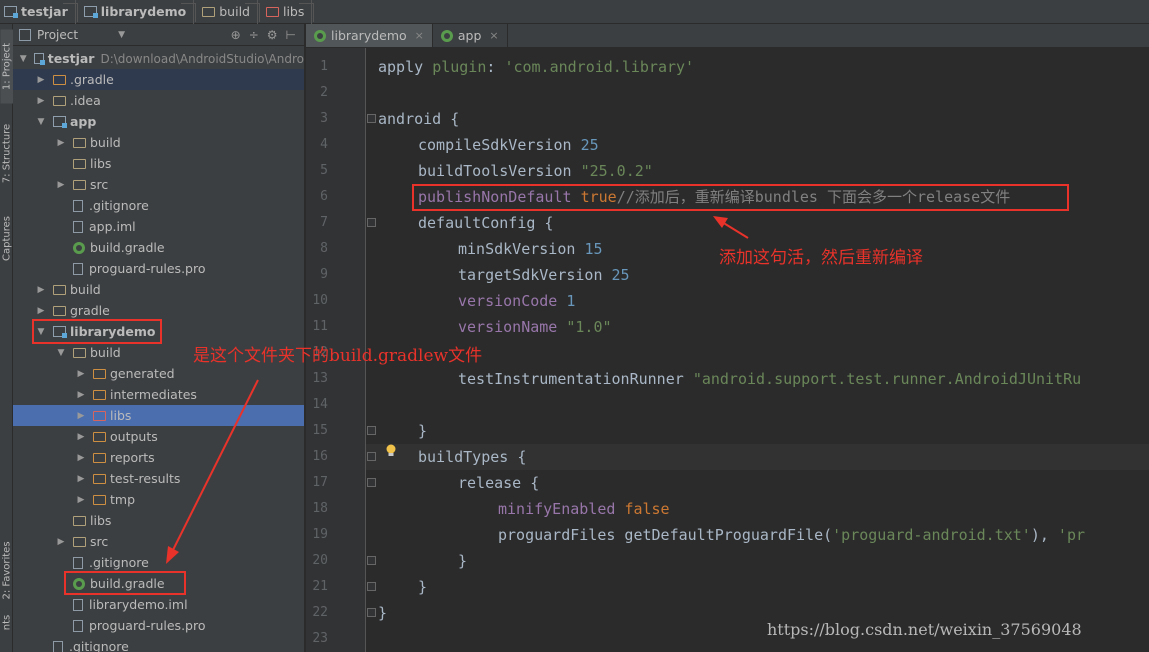  Describe the element at coordinates (158, 163) in the screenshot. I see `tree-item-app-libs: libs` at that location.